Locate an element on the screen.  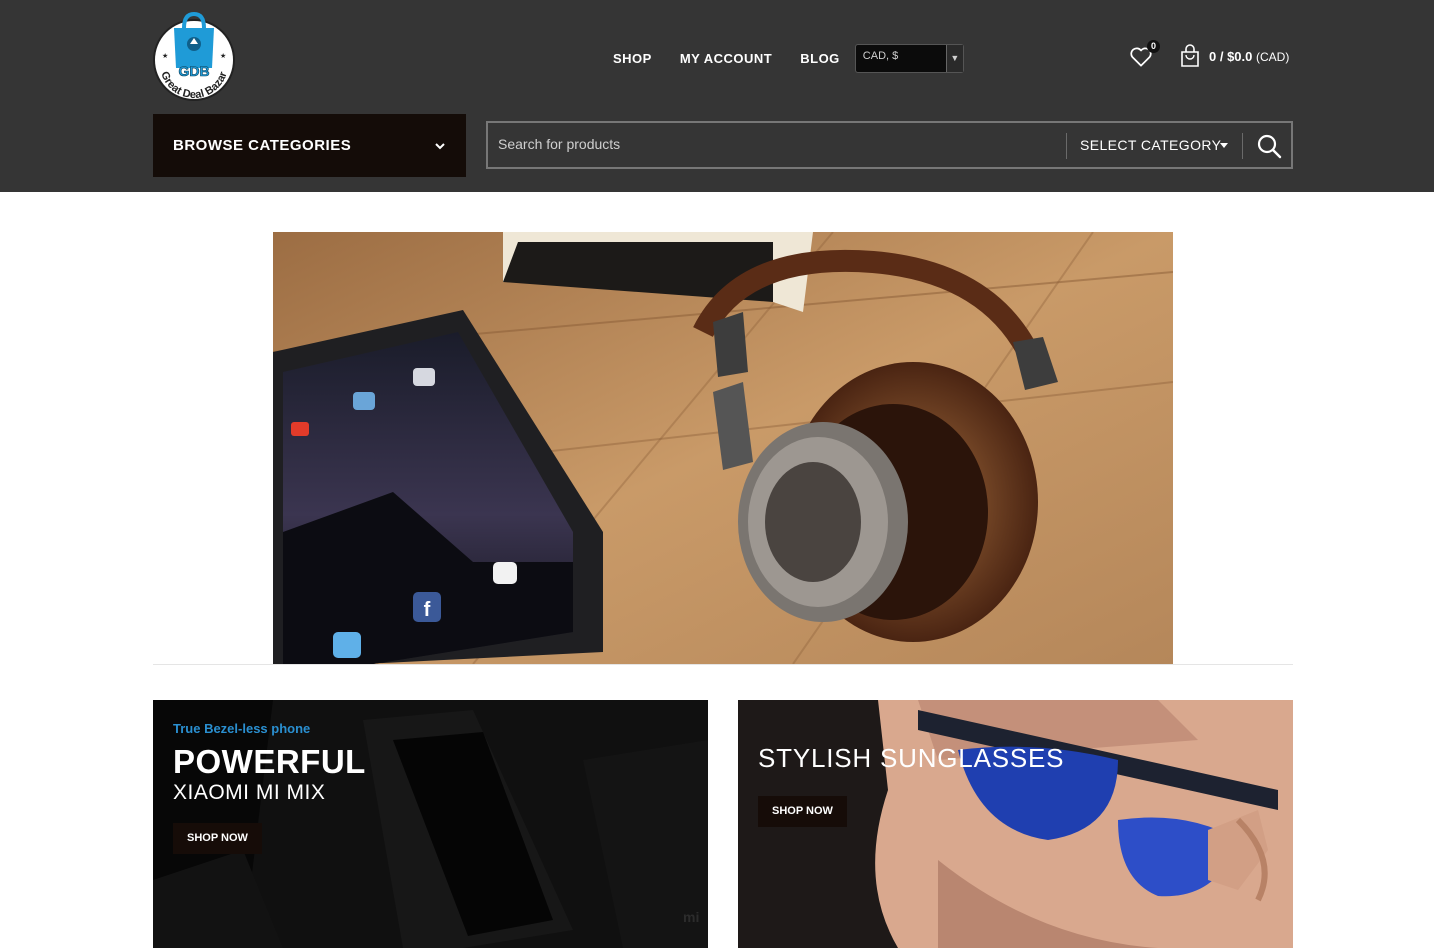
cart-summary: 0 / $0.0 (CAD) is located at coordinates (1249, 56).